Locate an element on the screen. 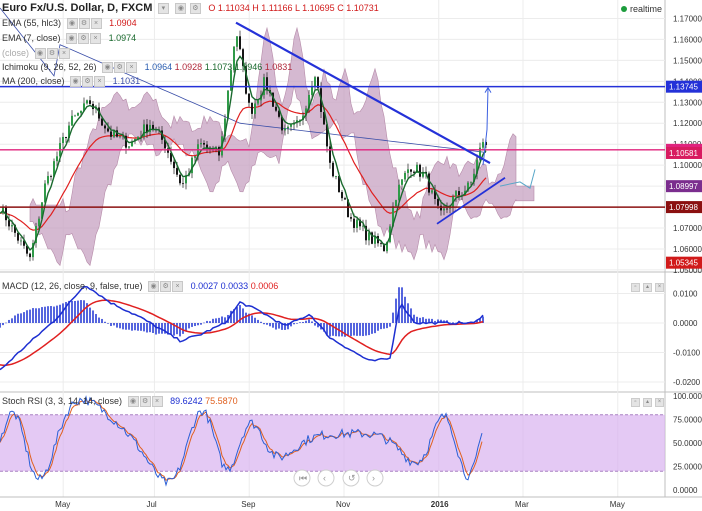 Image resolution: width=702 pixels, height=511 pixels. nav-next-icon: › is located at coordinates (373, 478).